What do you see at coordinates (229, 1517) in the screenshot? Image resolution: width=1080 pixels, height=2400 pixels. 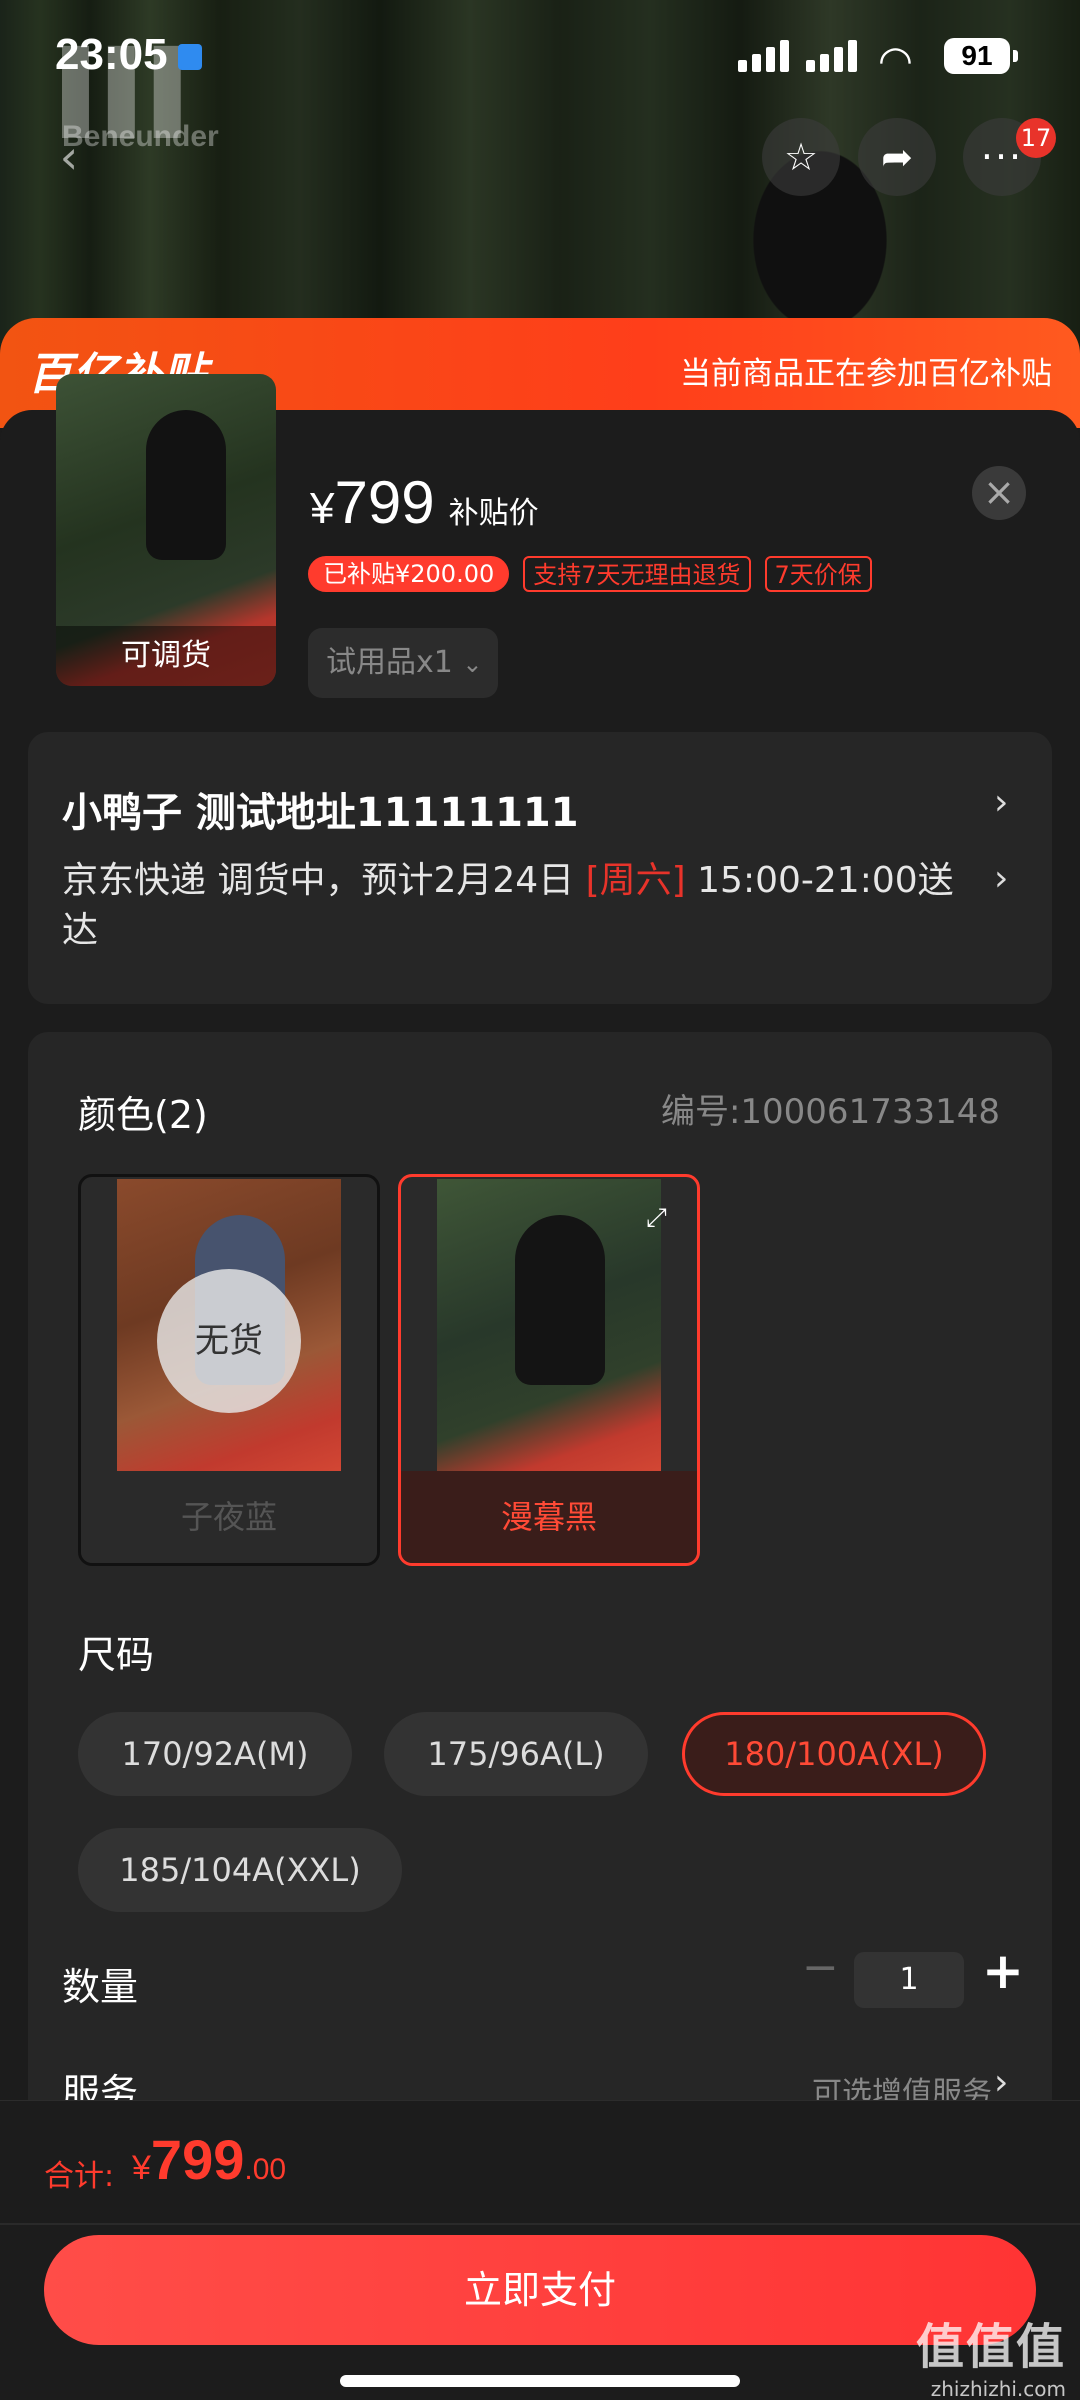 I see `color-label: 子夜蓝` at bounding box center [229, 1517].